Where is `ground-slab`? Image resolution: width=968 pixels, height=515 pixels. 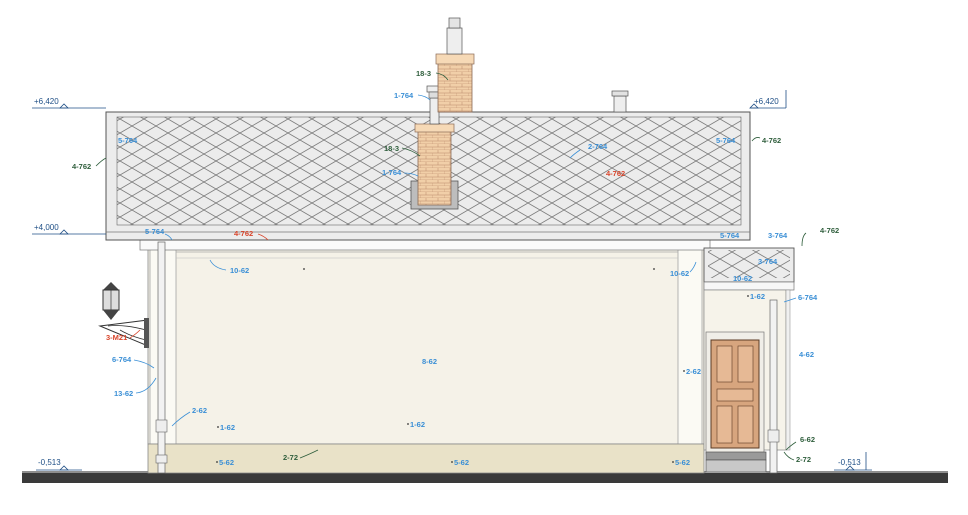
ground-slab is located at coordinates (485, 478).